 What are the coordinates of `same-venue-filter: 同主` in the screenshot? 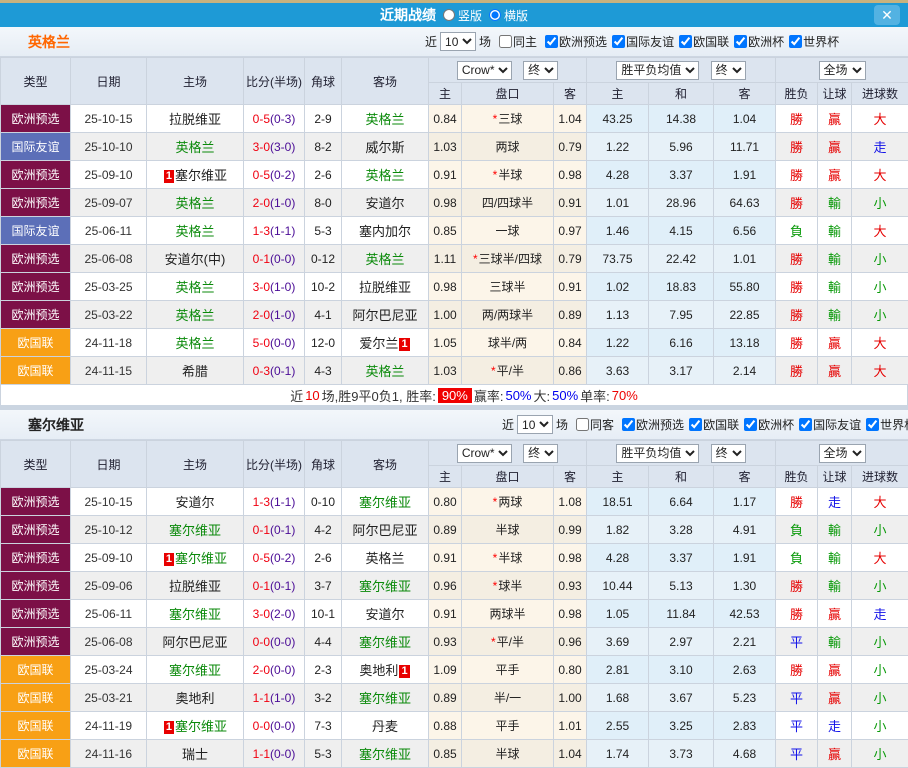 It's located at (515, 41).